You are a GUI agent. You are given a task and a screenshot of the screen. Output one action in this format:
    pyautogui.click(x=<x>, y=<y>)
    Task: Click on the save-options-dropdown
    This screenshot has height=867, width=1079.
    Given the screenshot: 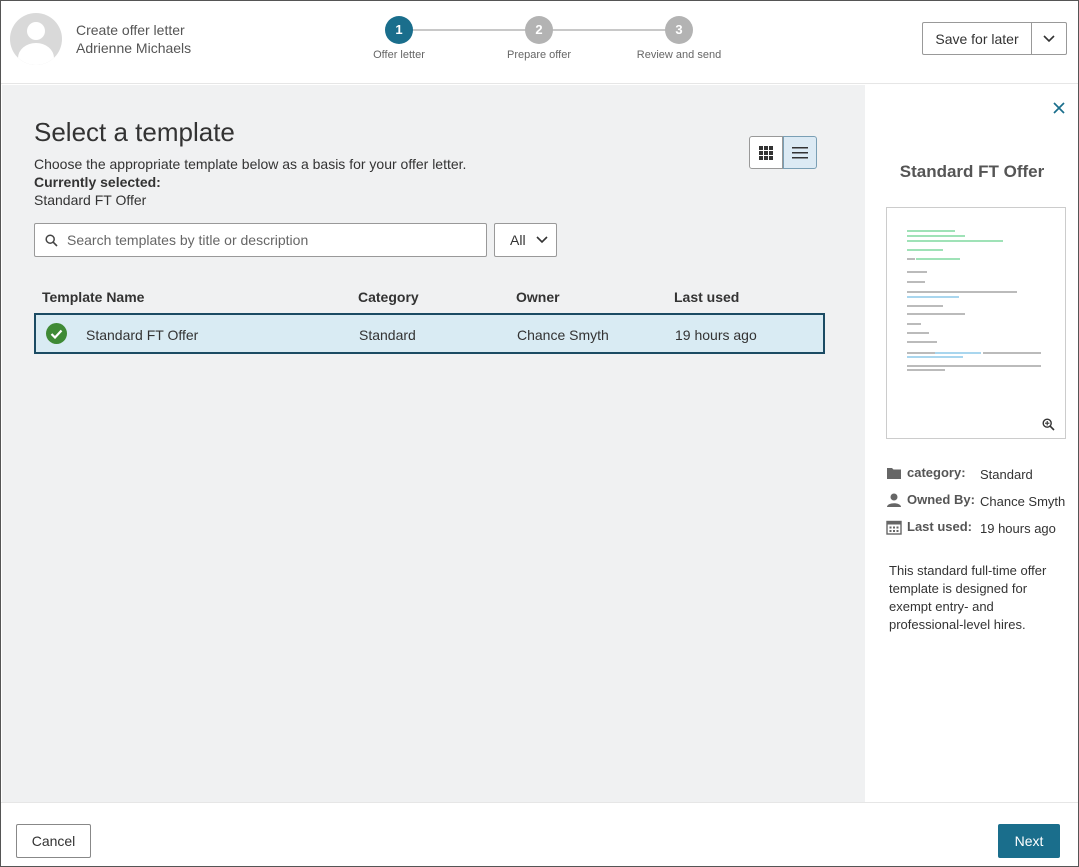 What is the action you would take?
    pyautogui.click(x=1049, y=38)
    